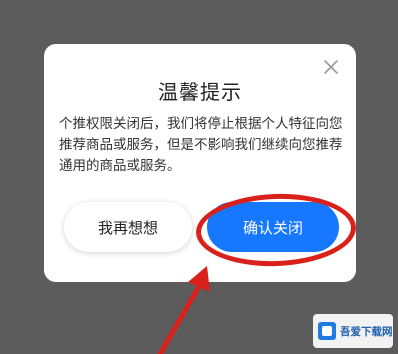  Describe the element at coordinates (327, 331) in the screenshot. I see `watermark-logo-icon` at that location.